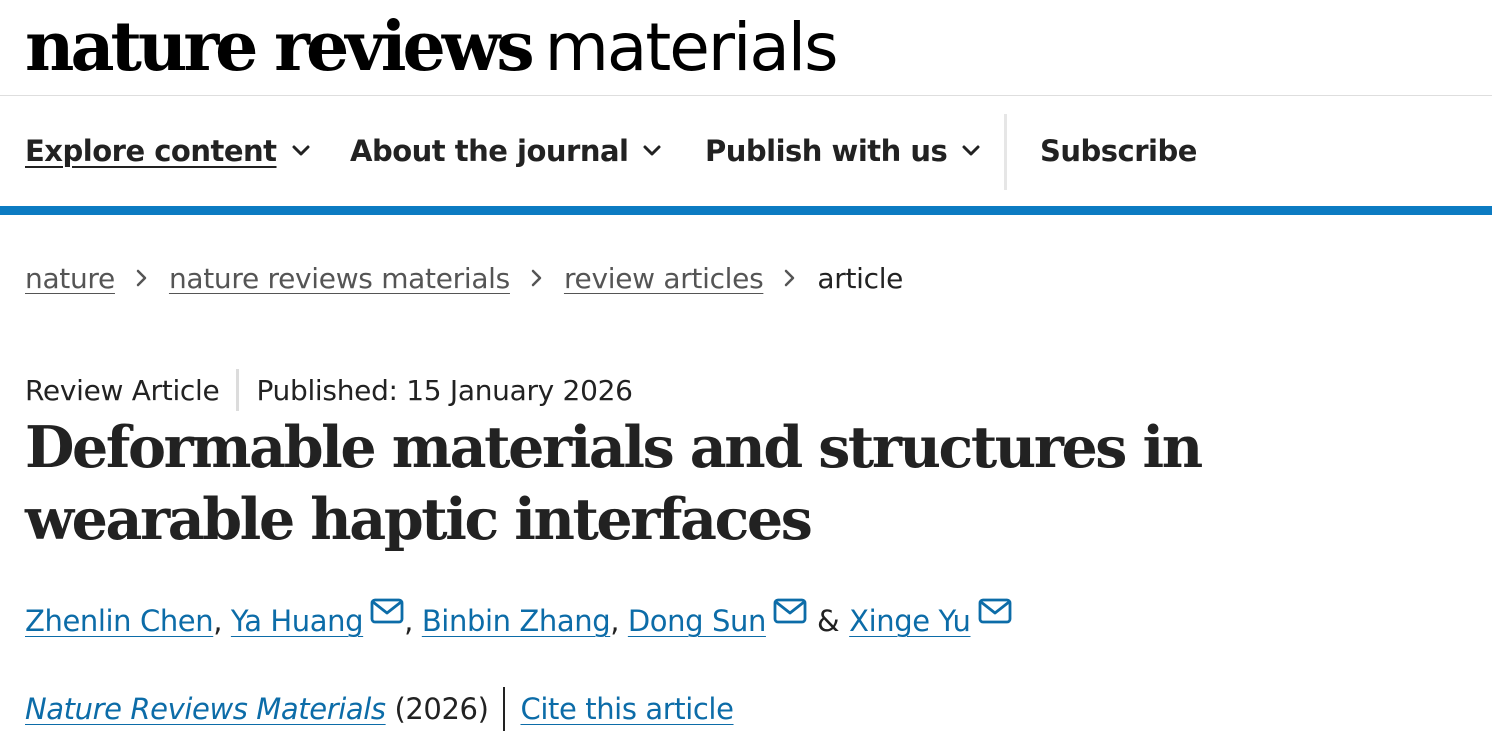 The image size is (1492, 737). I want to click on author-link: Dong Sun, so click(697, 621).